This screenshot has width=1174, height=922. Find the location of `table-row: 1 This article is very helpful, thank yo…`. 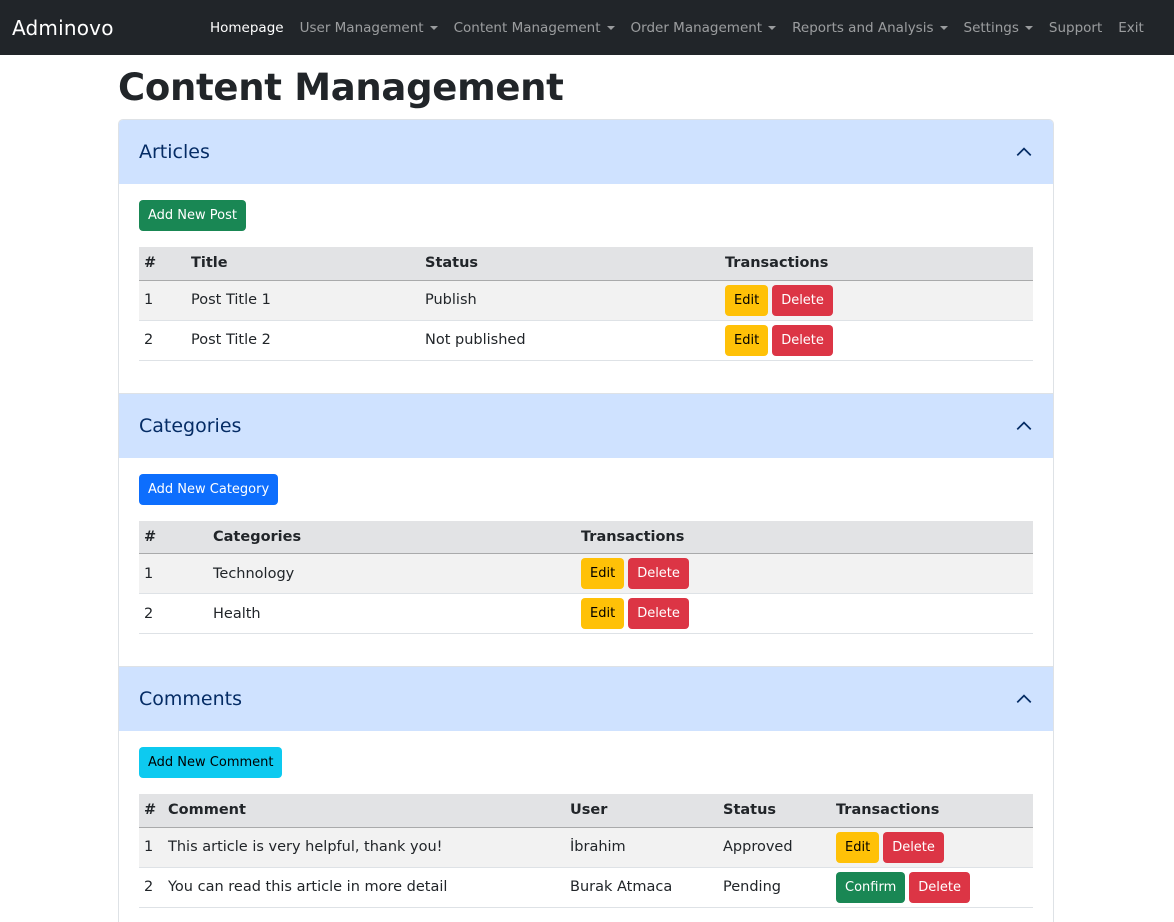

table-row: 1 This article is very helpful, thank yo… is located at coordinates (586, 847).